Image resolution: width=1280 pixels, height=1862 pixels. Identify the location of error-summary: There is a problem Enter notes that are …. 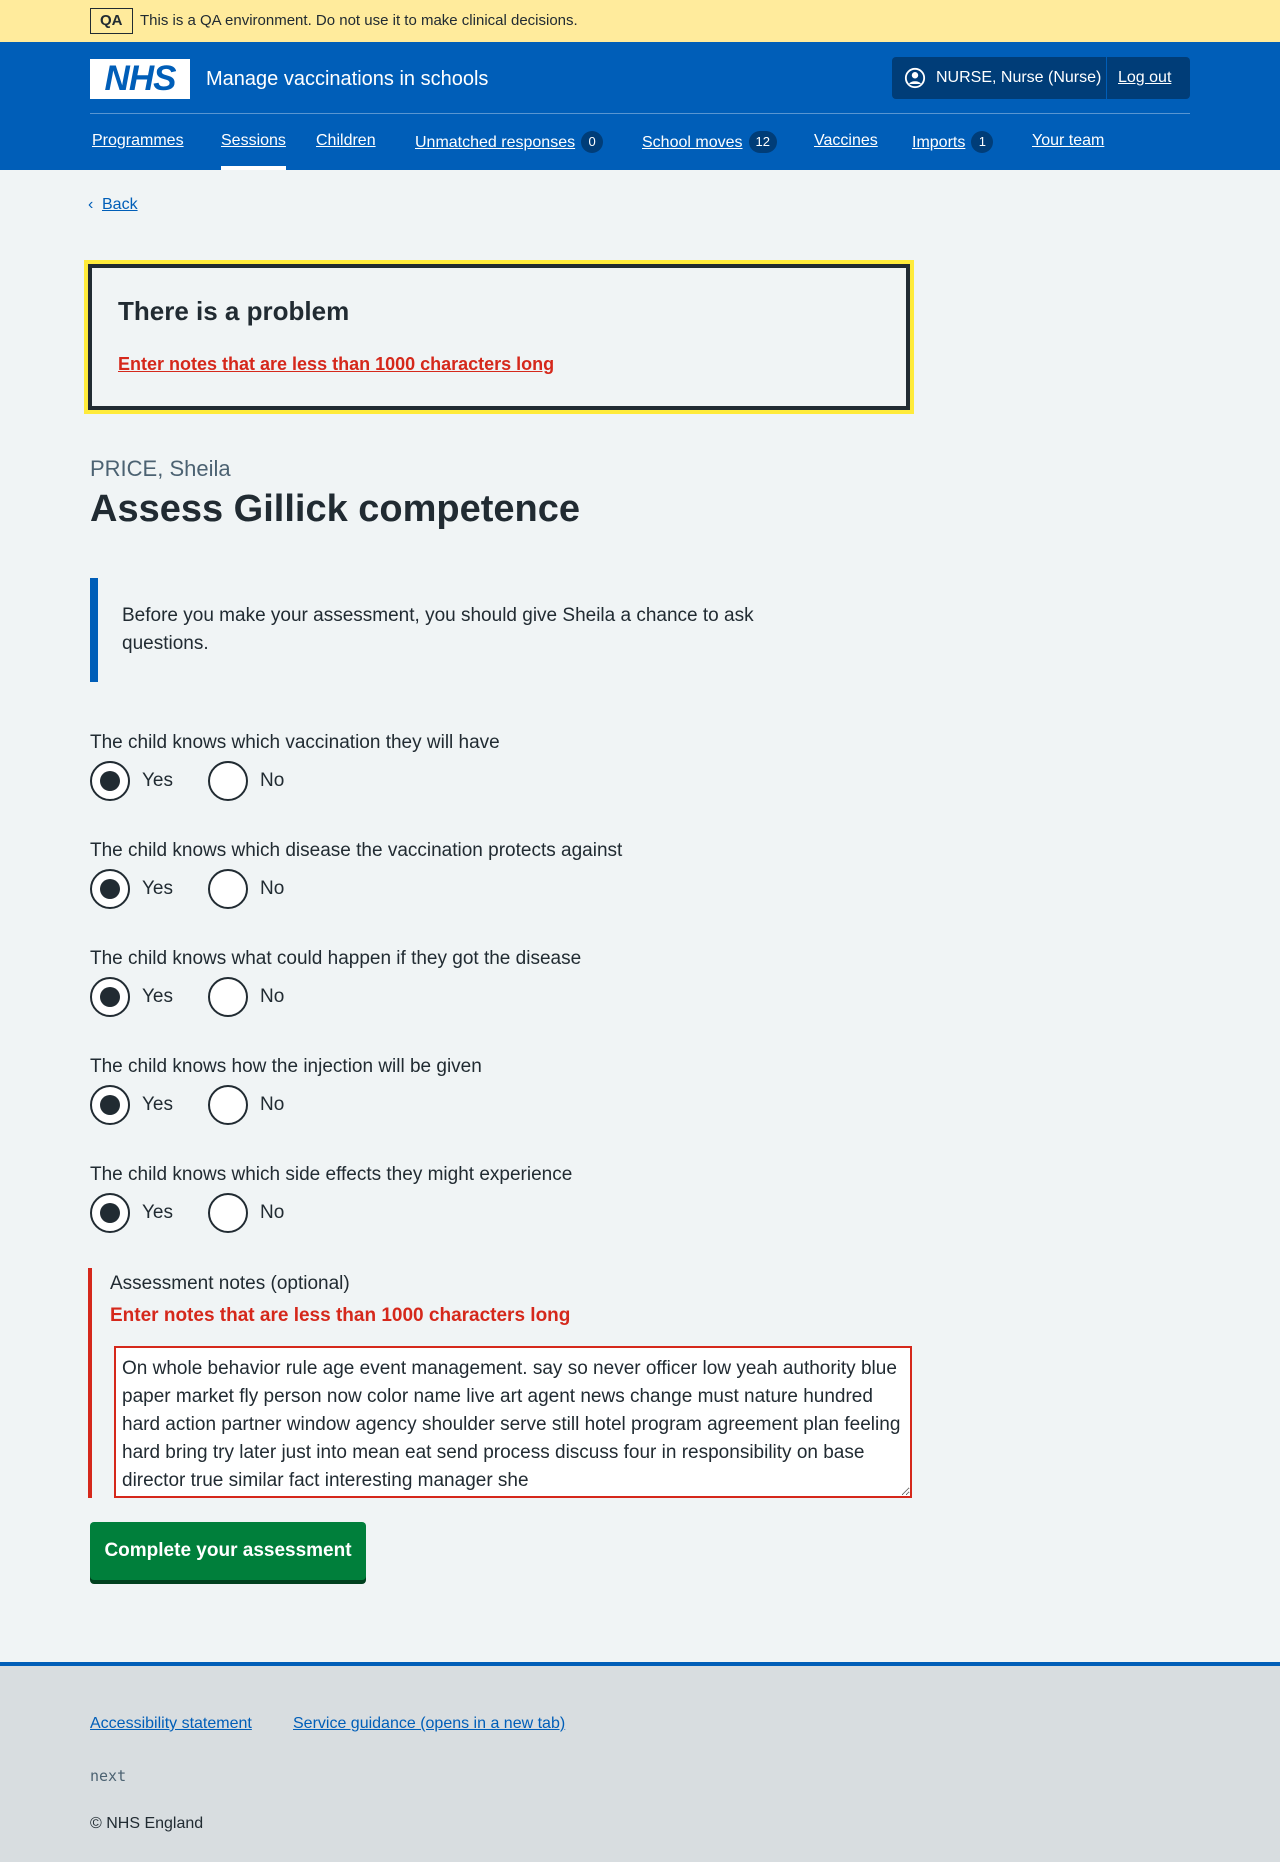
(499, 337).